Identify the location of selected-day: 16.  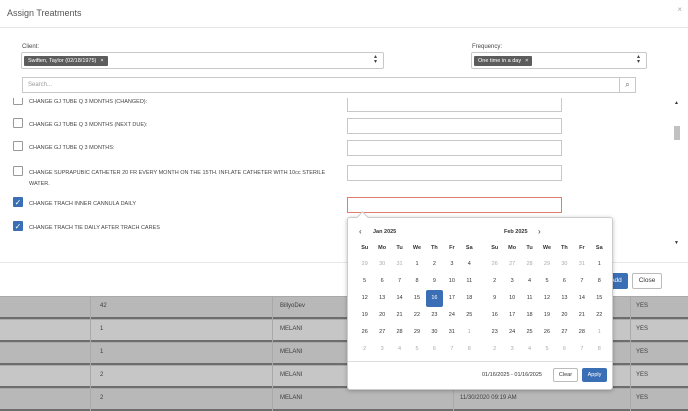
(434, 298).